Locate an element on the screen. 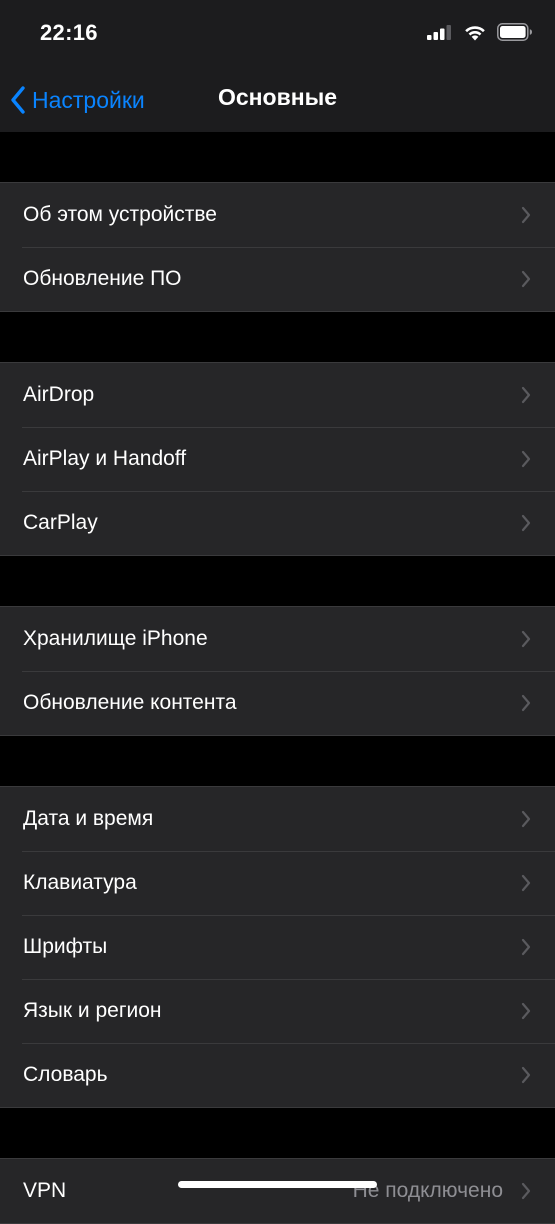 The image size is (555, 1224). settings-group-about: Об этом устройстве Обновление ПО is located at coordinates (277, 247).